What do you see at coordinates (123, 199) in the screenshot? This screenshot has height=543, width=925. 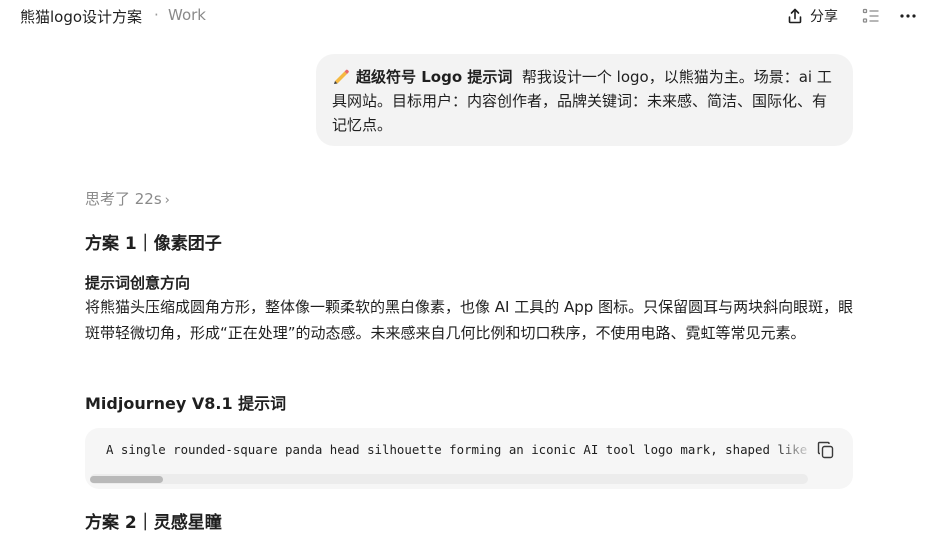 I see `thought-label: 思考了 22s` at bounding box center [123, 199].